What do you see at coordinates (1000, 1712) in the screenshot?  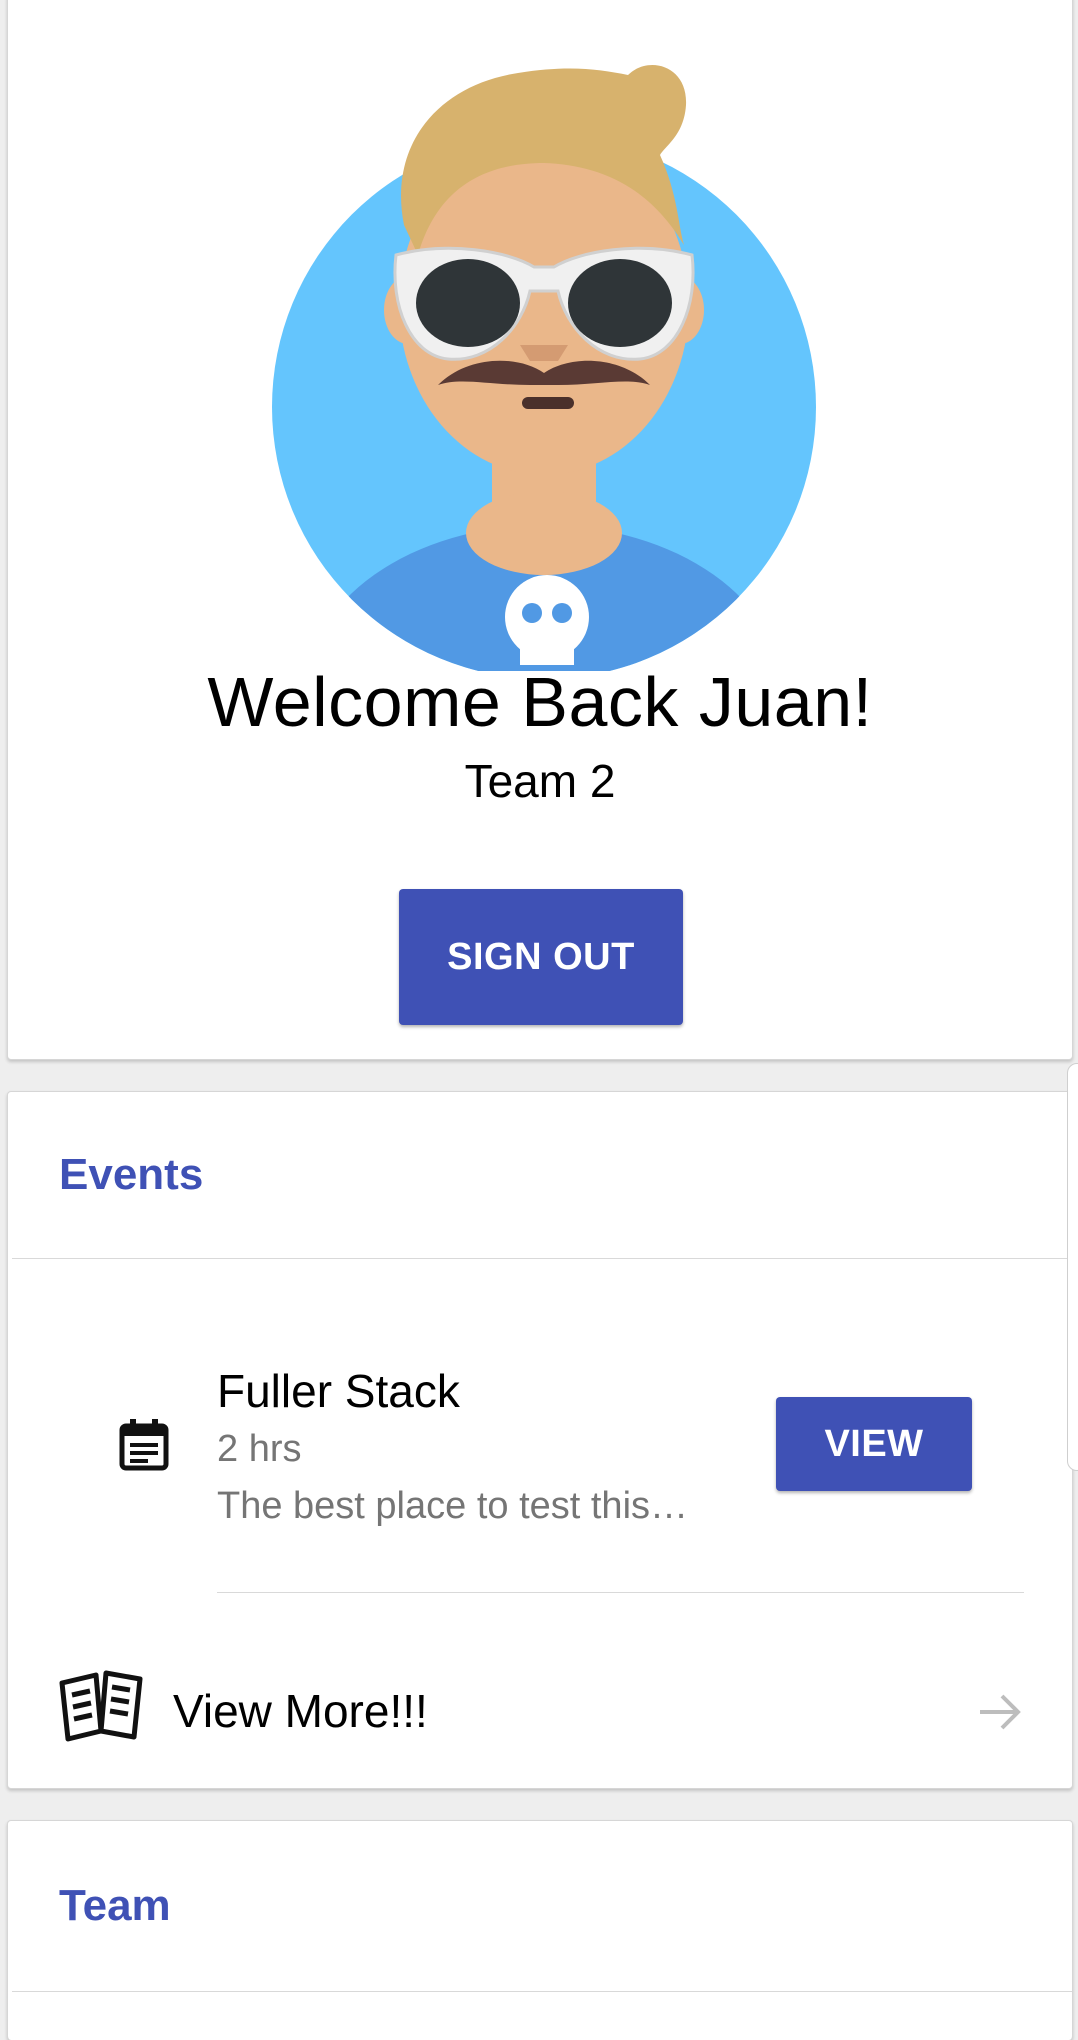 I see `arrow-right-icon` at bounding box center [1000, 1712].